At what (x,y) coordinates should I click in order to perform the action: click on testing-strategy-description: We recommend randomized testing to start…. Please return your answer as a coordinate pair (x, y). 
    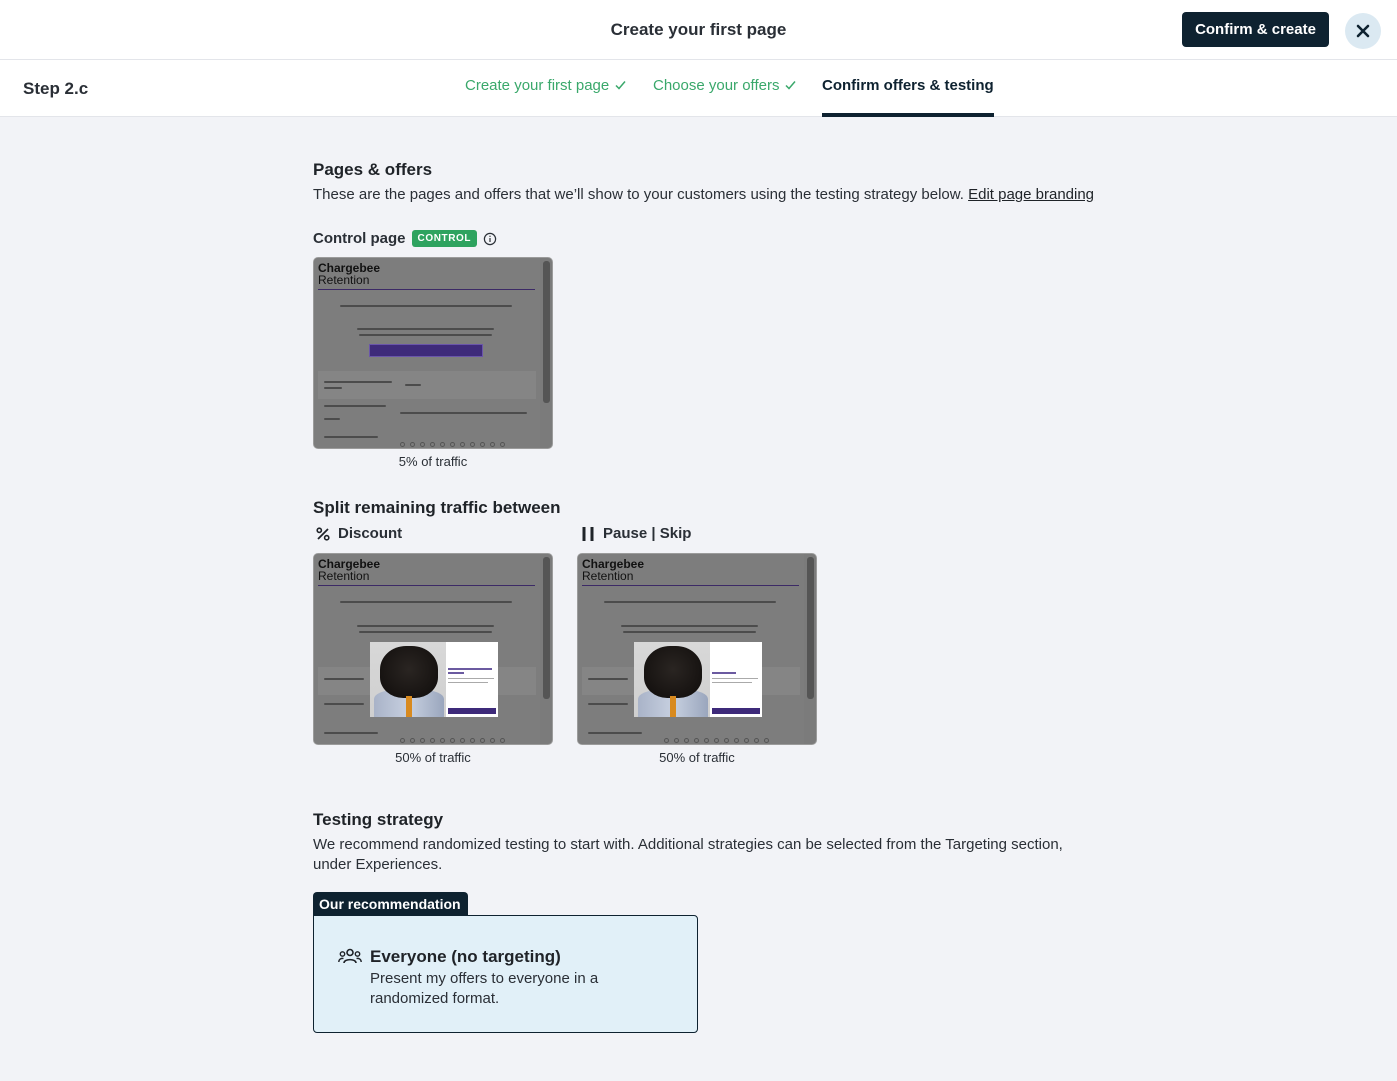
    Looking at the image, I should click on (688, 854).